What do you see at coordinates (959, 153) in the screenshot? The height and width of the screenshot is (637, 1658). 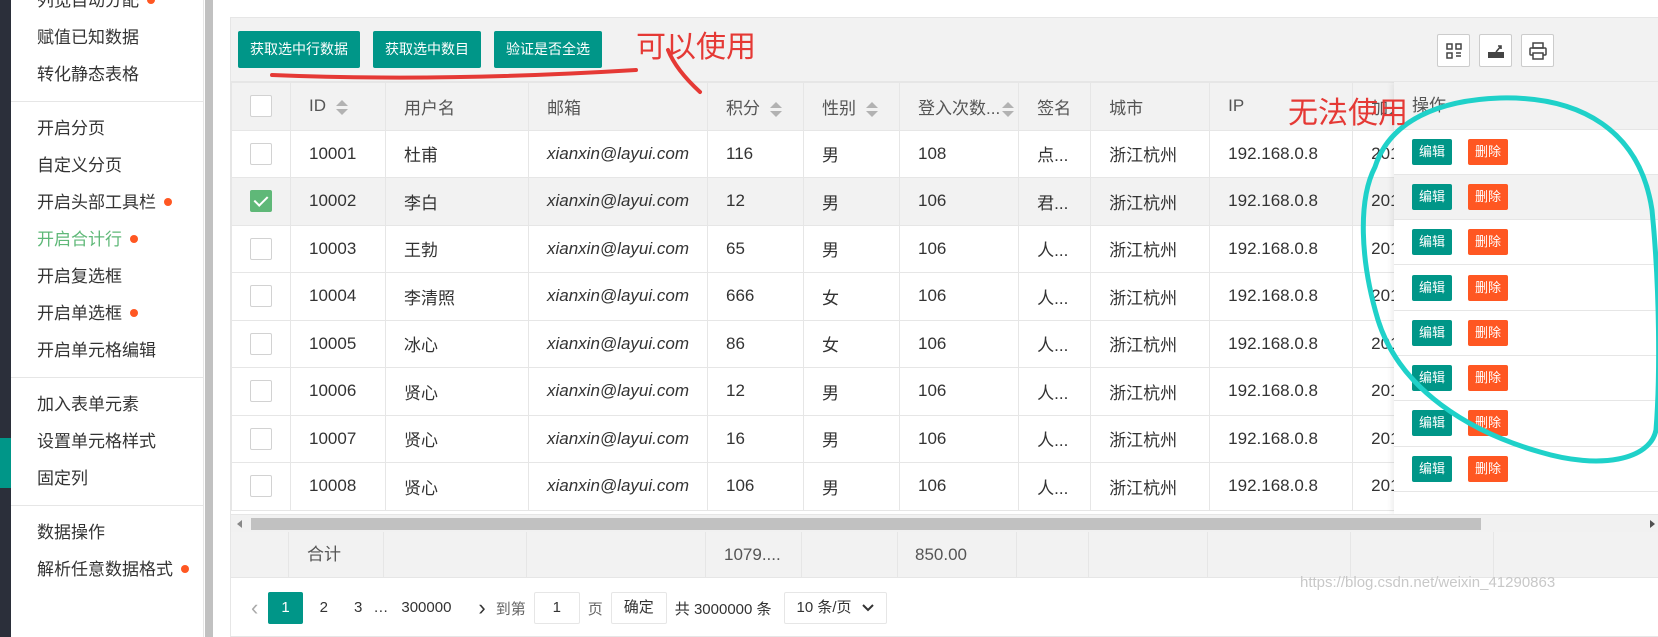 I see `cell-logins: 108` at bounding box center [959, 153].